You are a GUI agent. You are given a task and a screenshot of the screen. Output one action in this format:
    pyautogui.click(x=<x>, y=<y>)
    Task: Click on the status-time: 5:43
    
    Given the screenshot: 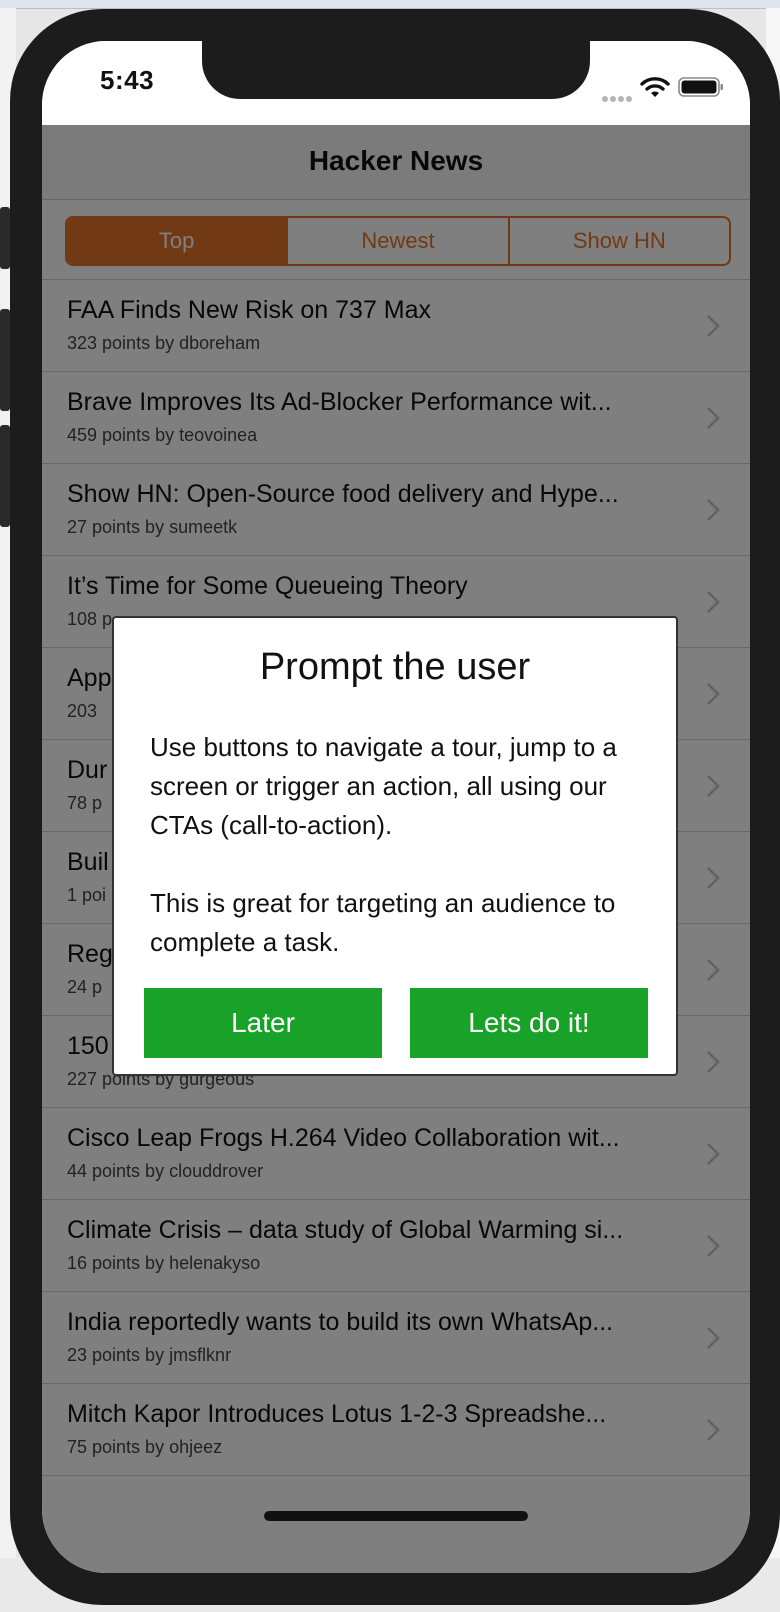 What is the action you would take?
    pyautogui.click(x=127, y=80)
    